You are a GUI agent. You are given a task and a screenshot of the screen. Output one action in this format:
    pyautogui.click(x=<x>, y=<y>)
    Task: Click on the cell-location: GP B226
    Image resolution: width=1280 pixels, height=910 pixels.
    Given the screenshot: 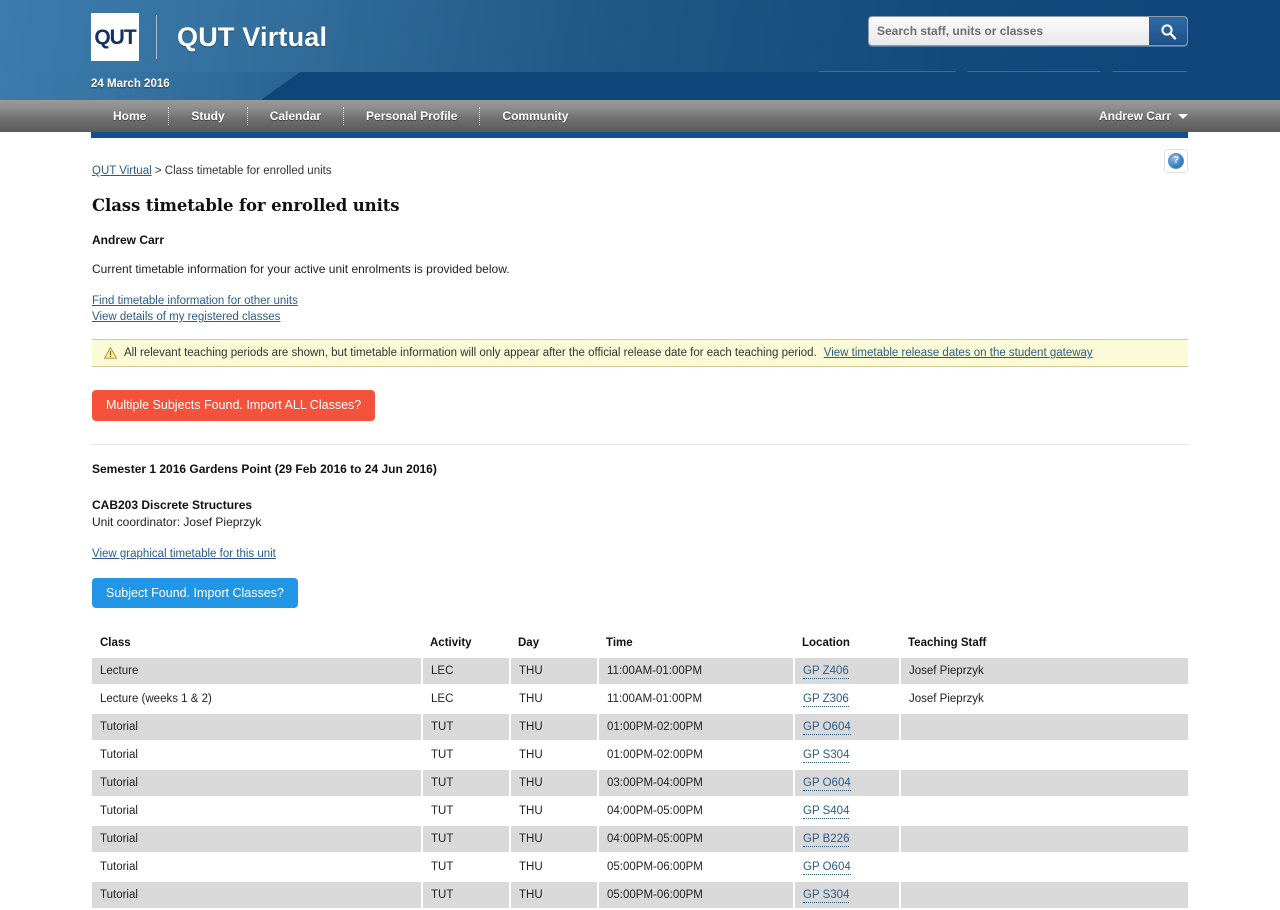 What is the action you would take?
    pyautogui.click(x=847, y=839)
    